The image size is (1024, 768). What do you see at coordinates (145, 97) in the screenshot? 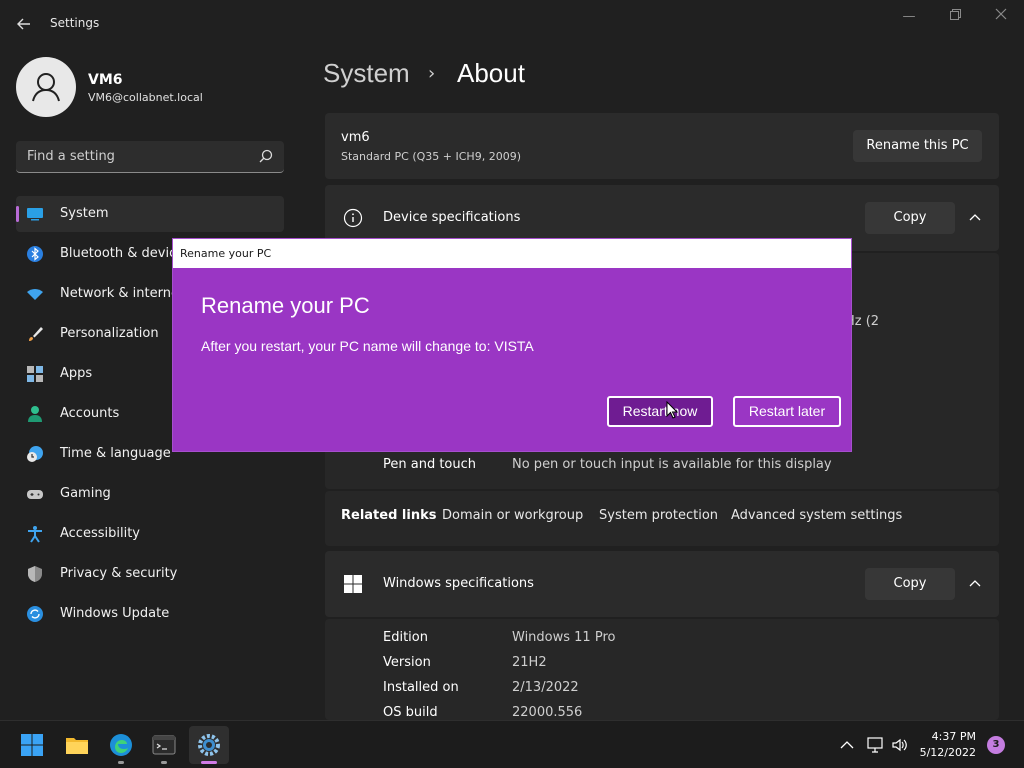
I see `user-email: VM6@collabnet.local` at bounding box center [145, 97].